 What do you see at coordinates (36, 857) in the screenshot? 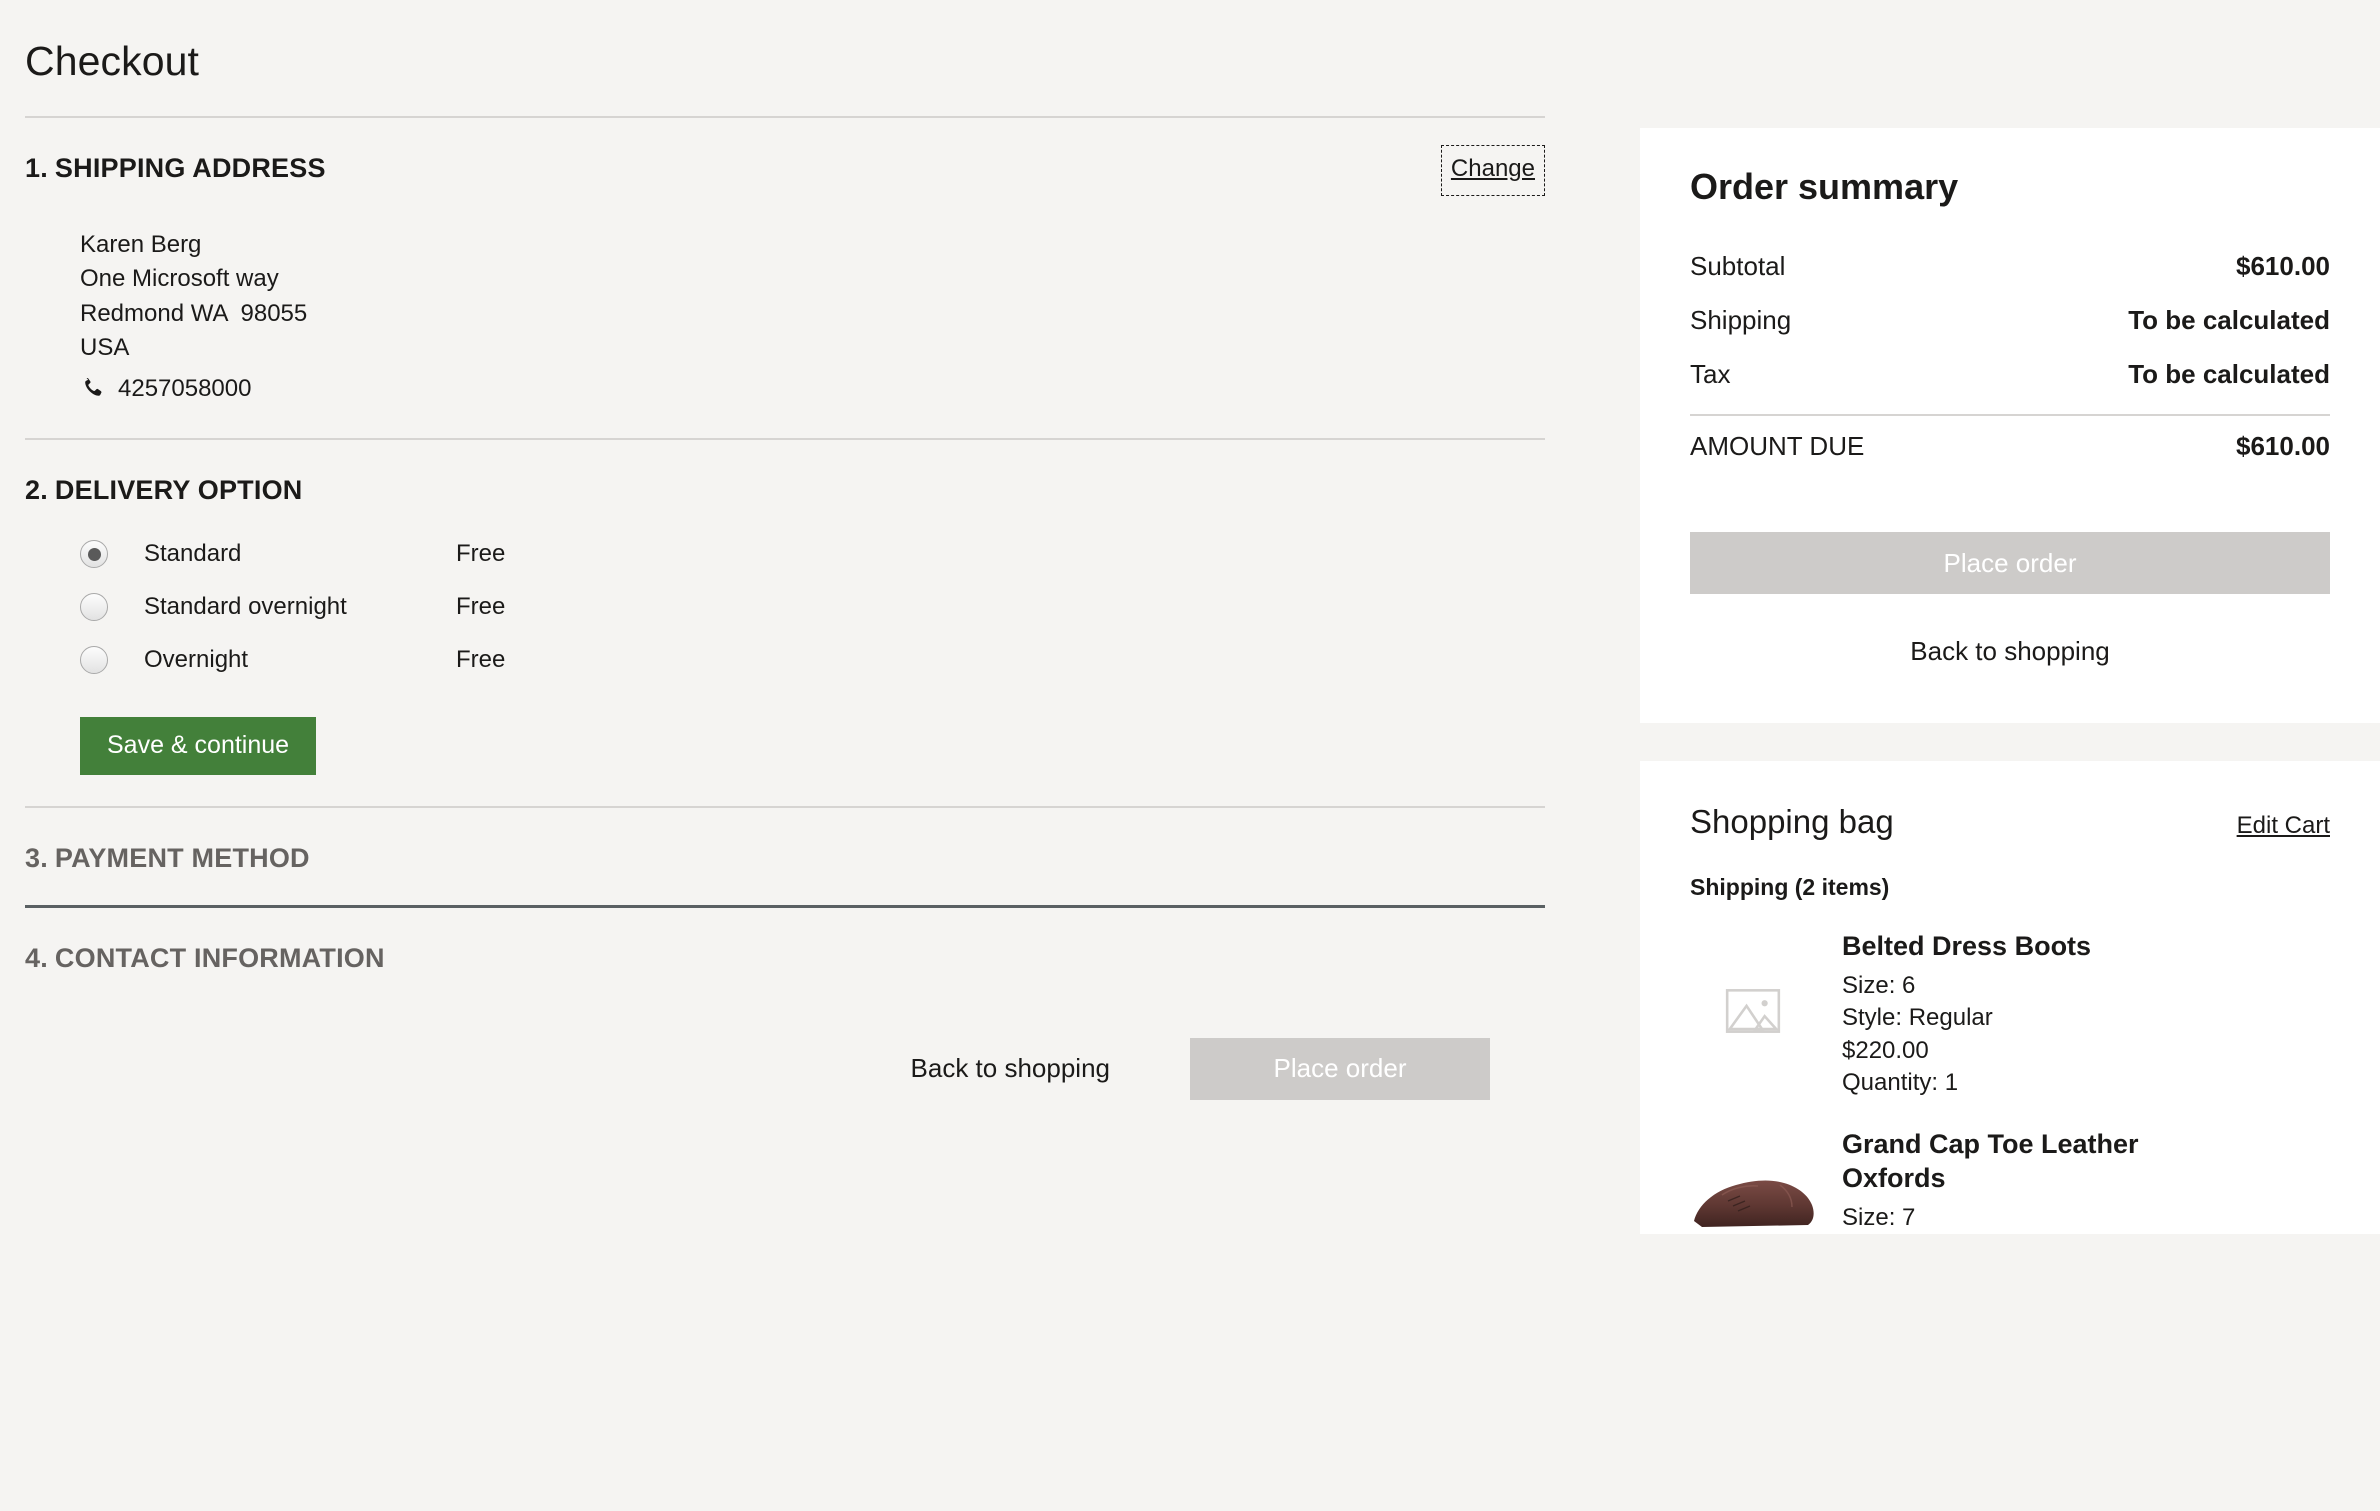
I see `payment-method-step-number: 3.` at bounding box center [36, 857].